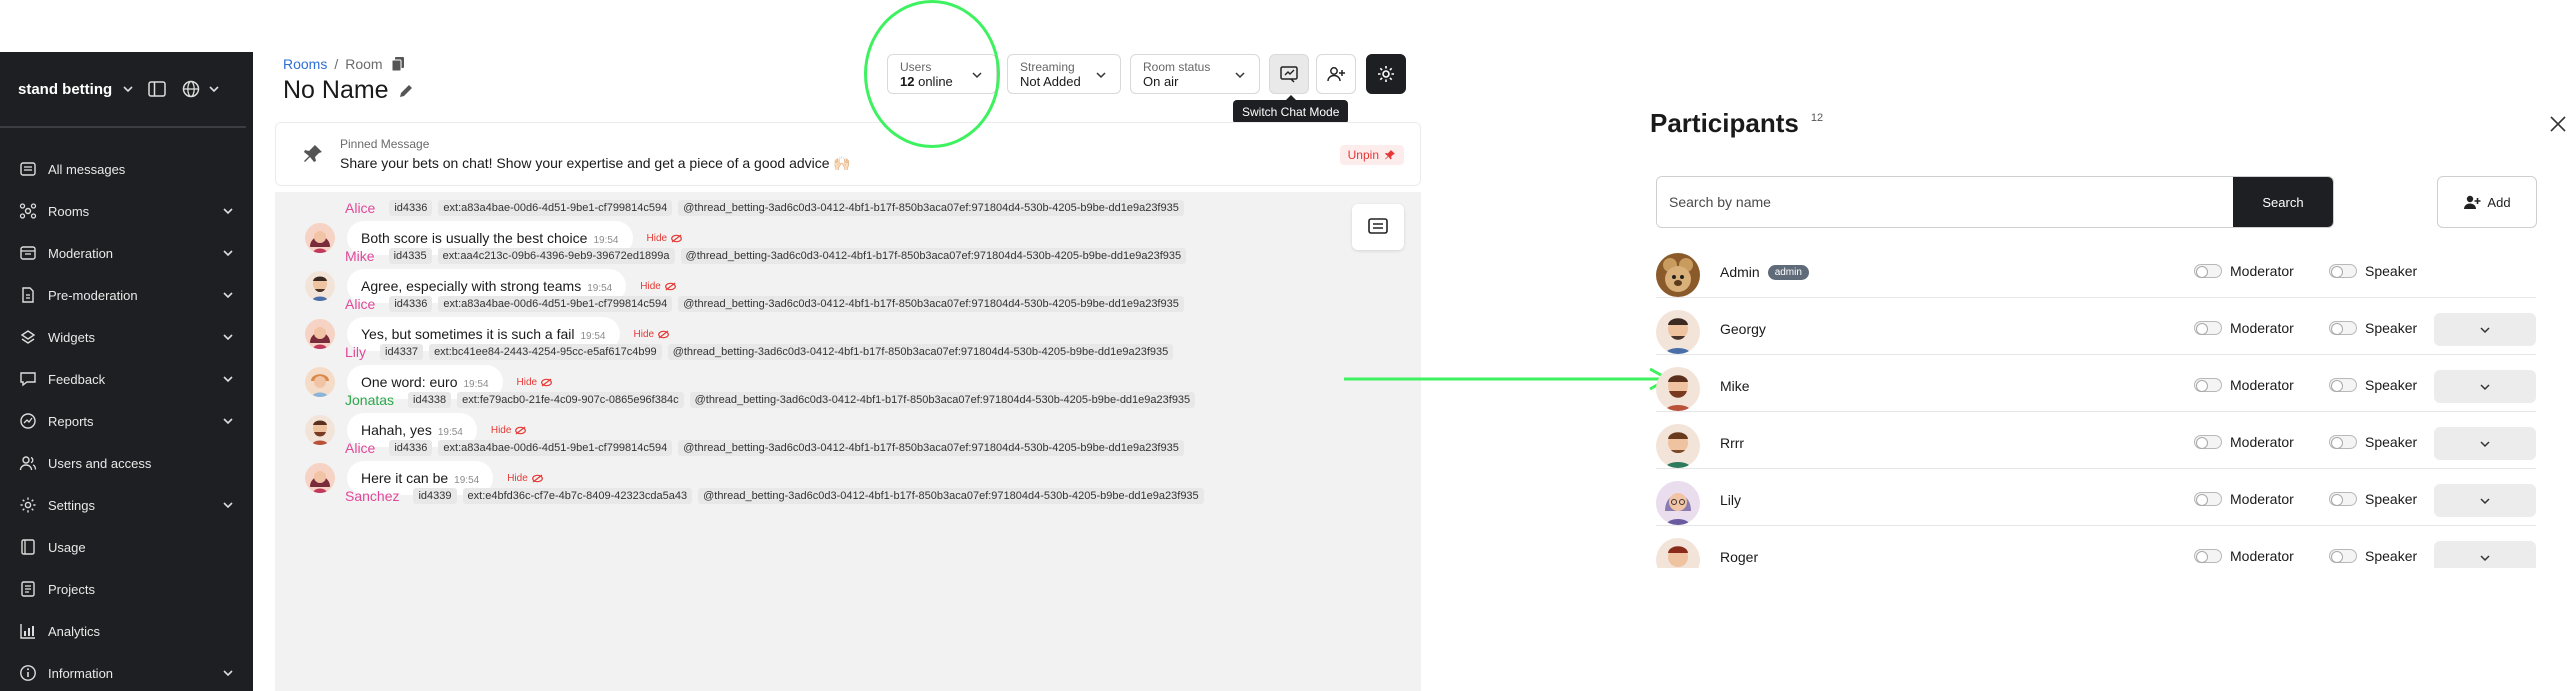 The height and width of the screenshot is (691, 2571). What do you see at coordinates (126, 671) in the screenshot?
I see `sidebar-item-information: Information` at bounding box center [126, 671].